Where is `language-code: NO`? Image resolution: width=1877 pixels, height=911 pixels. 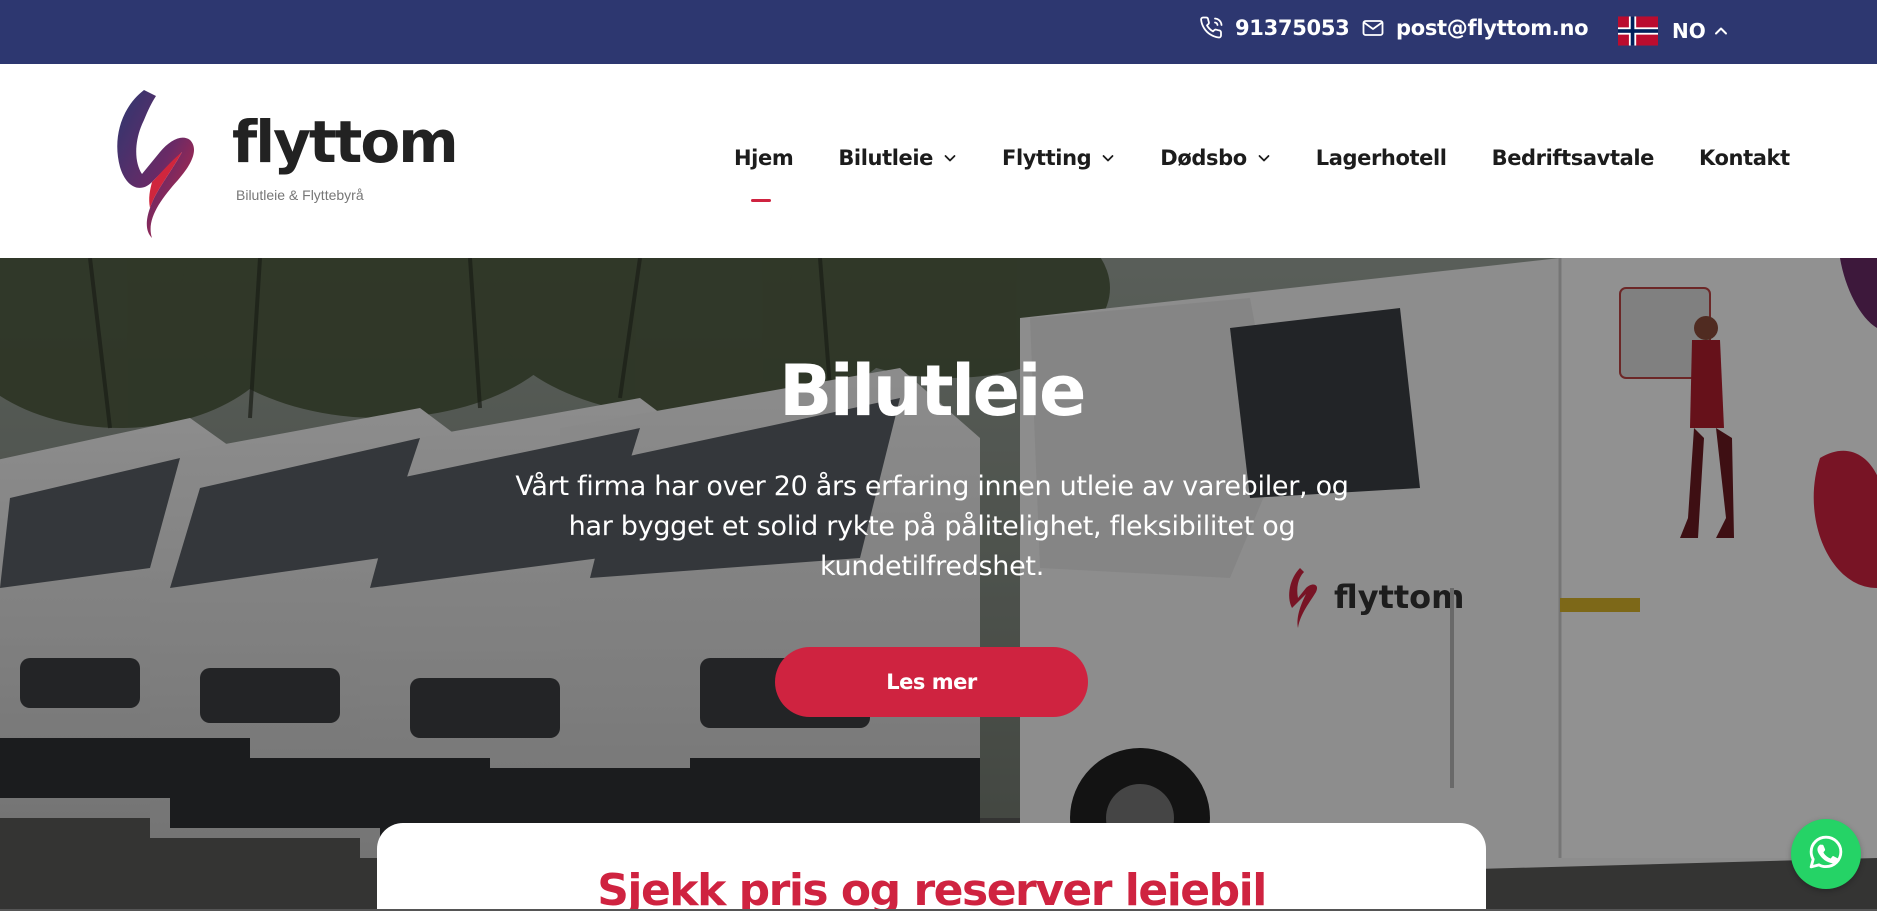 language-code: NO is located at coordinates (1689, 31).